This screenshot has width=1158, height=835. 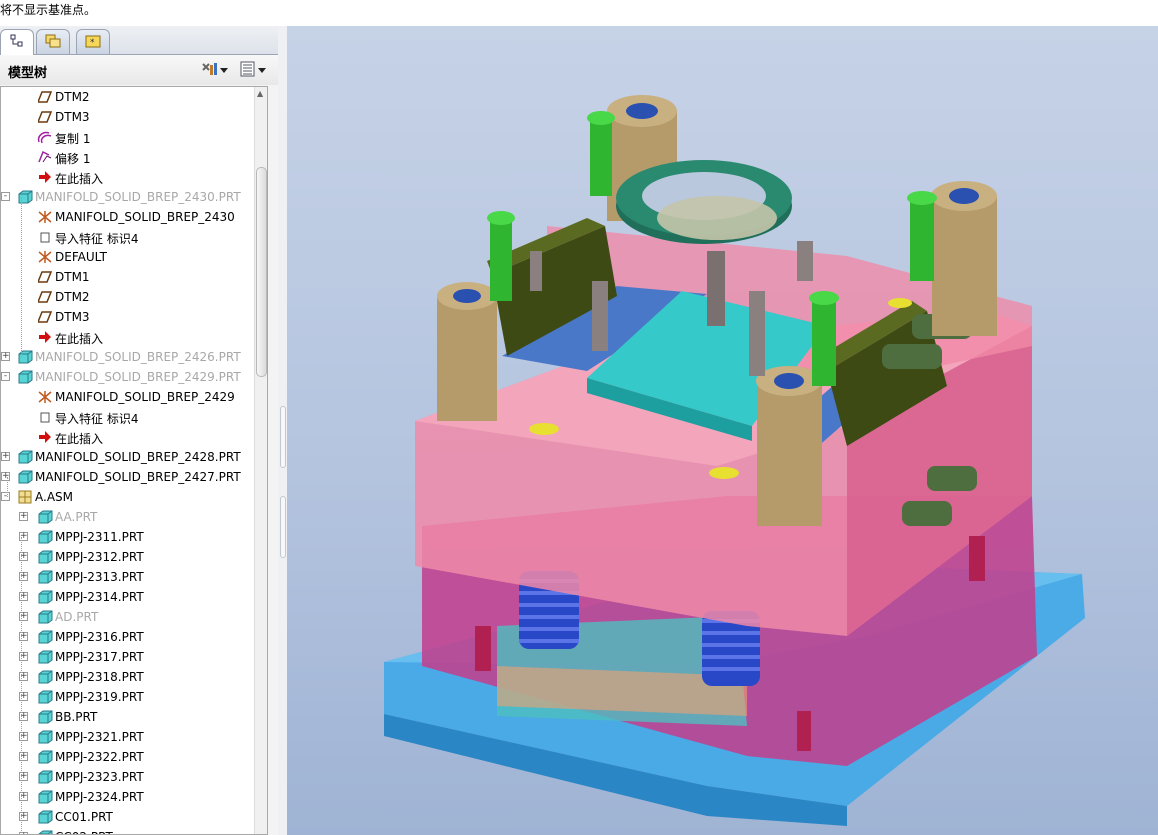 I want to click on favorites-tab: *, so click(x=93, y=41).